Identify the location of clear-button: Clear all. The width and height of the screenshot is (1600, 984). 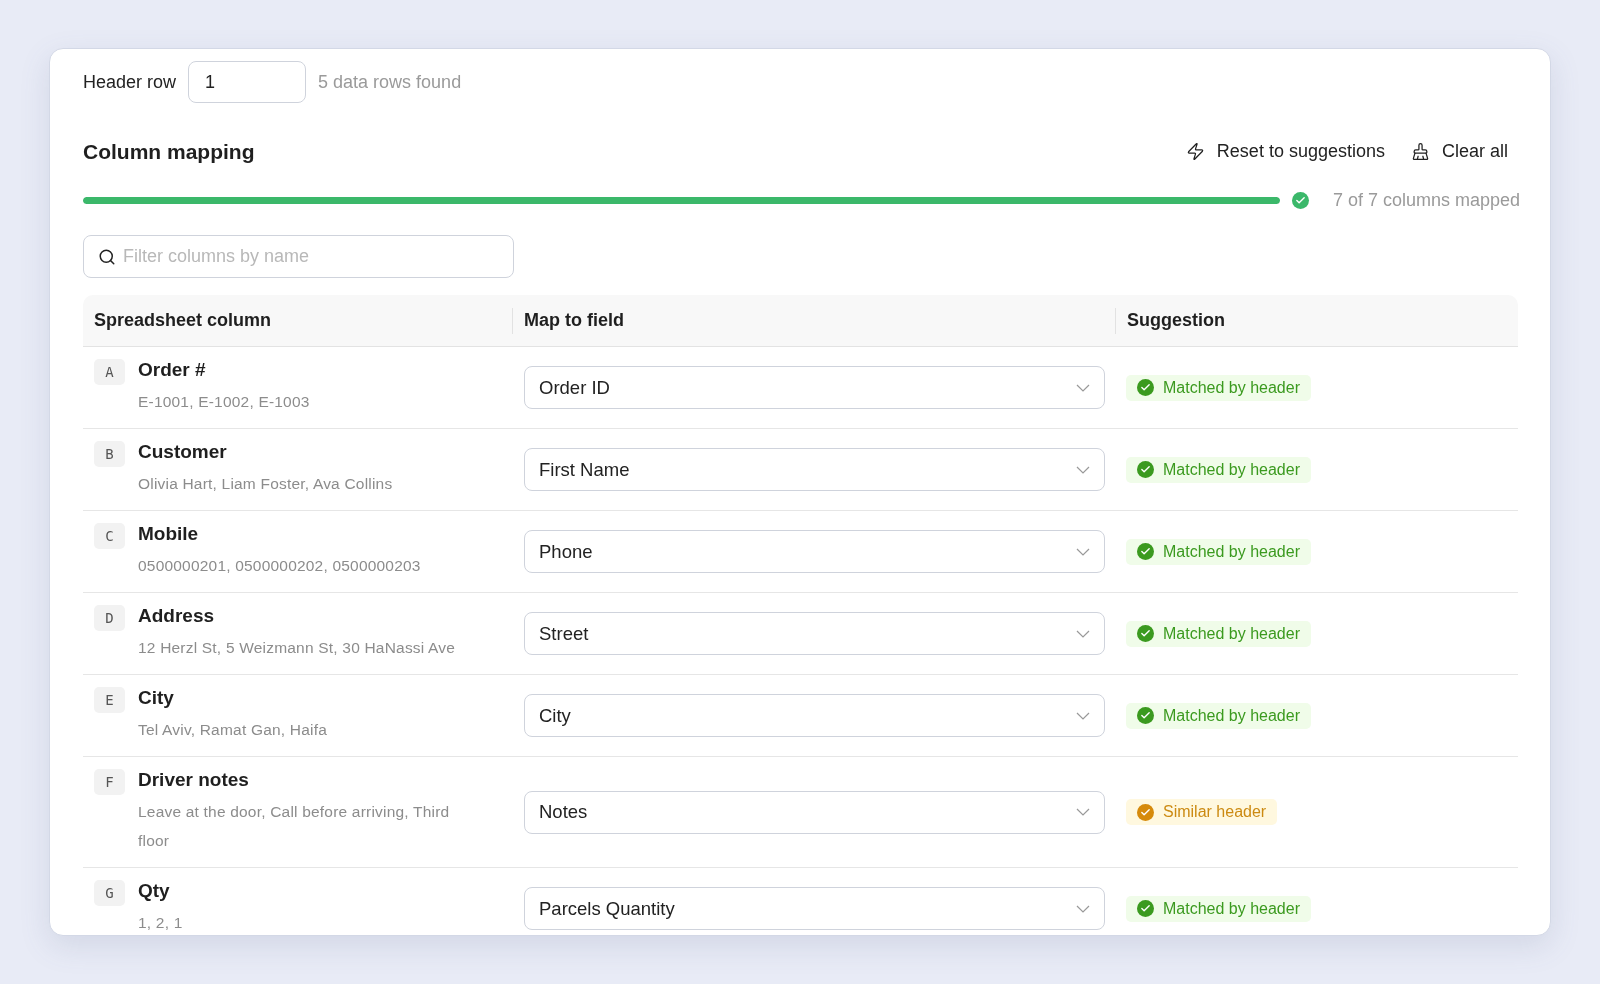
(1459, 151).